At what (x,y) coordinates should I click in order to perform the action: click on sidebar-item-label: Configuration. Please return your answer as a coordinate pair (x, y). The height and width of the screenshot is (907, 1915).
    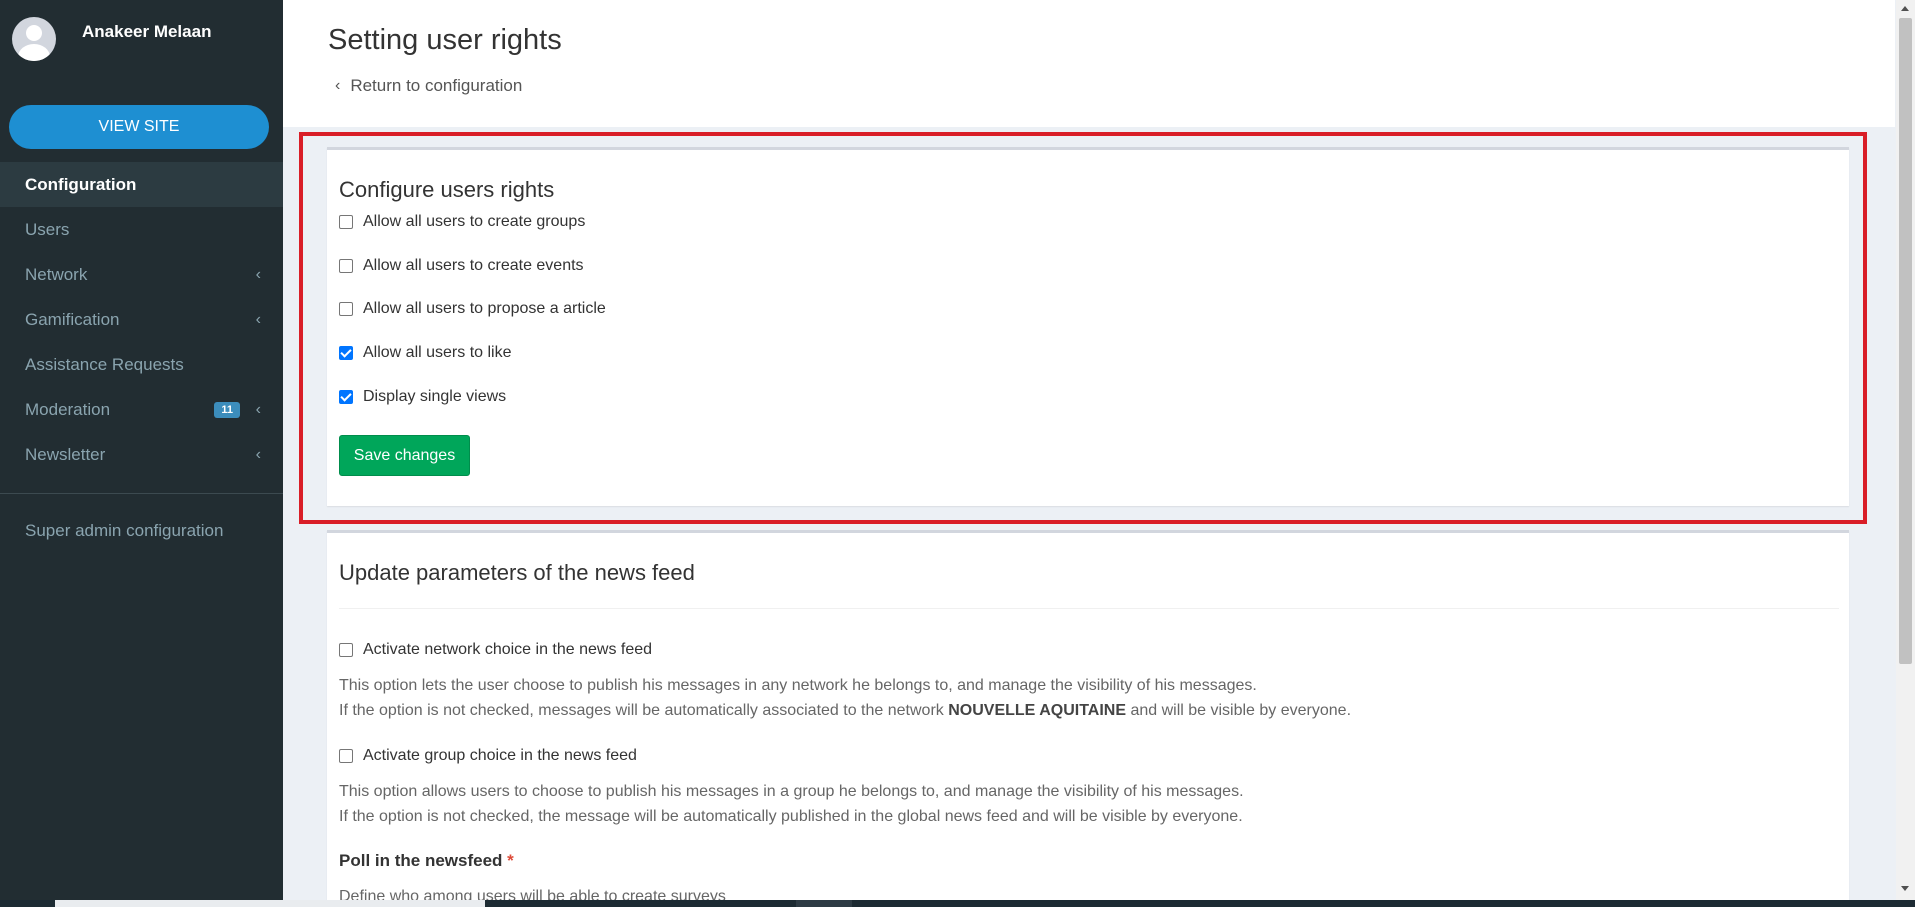
    Looking at the image, I should click on (81, 184).